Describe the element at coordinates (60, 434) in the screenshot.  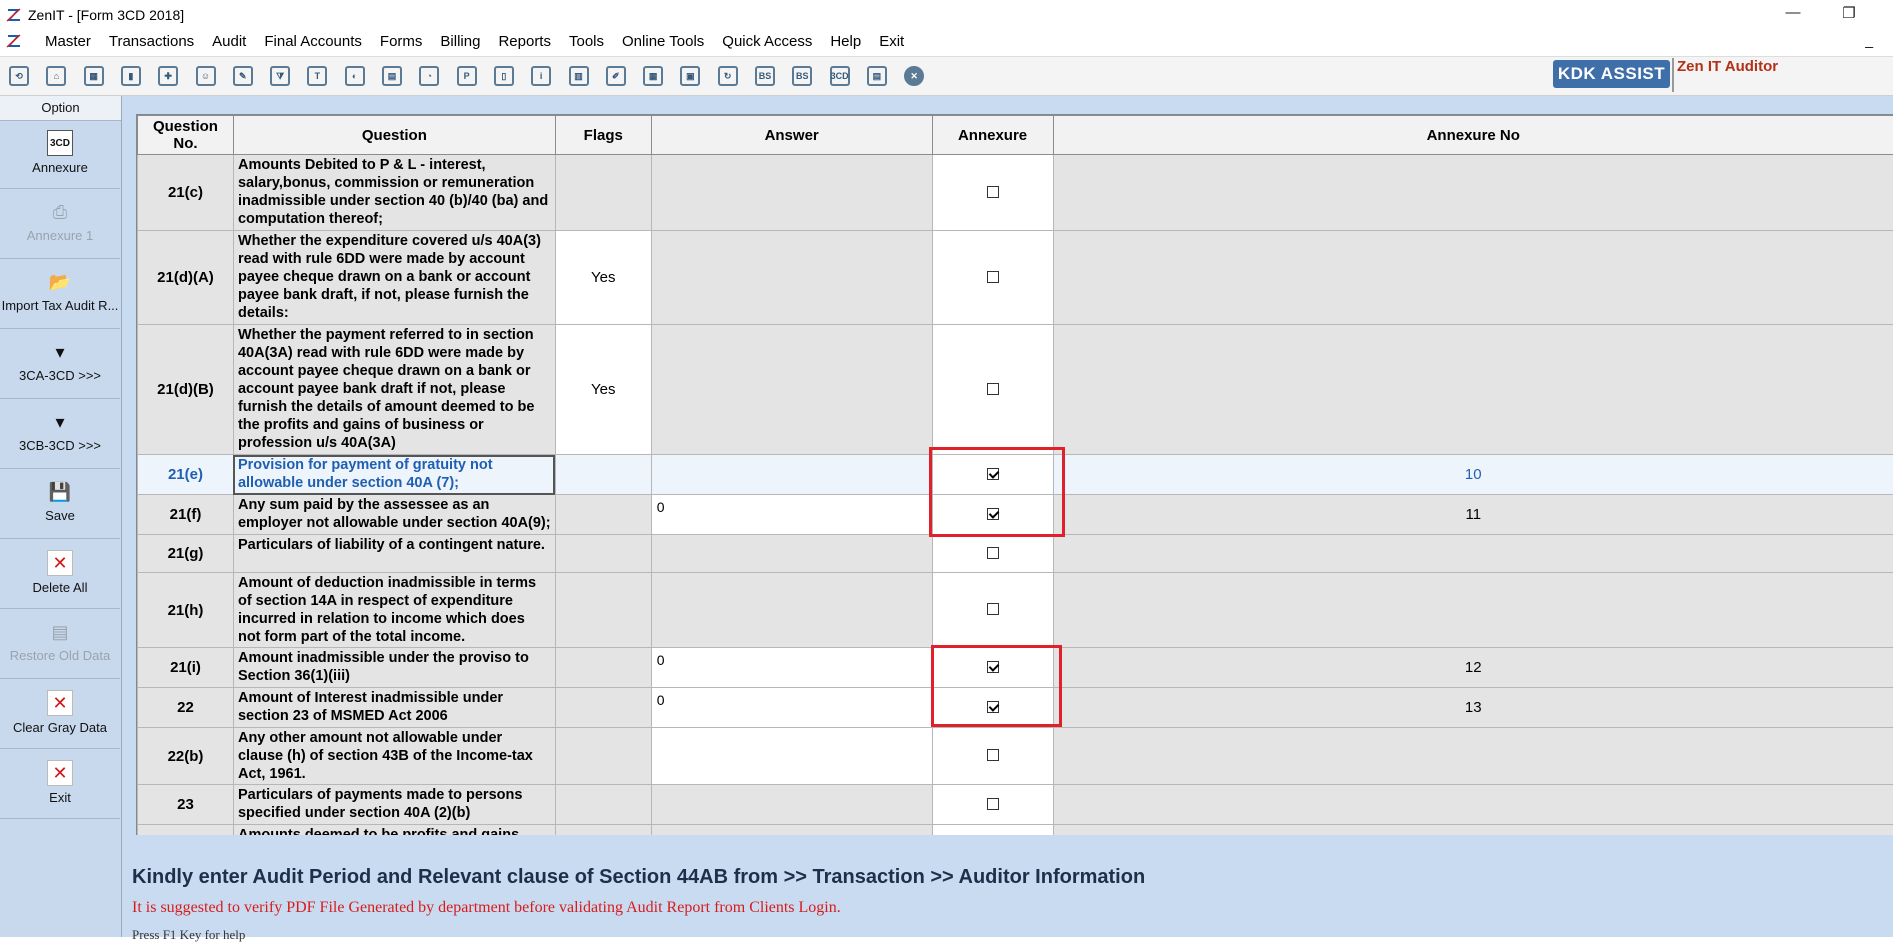
I see `3cb-3cd-button: ▾3CB-3CD >>>` at that location.